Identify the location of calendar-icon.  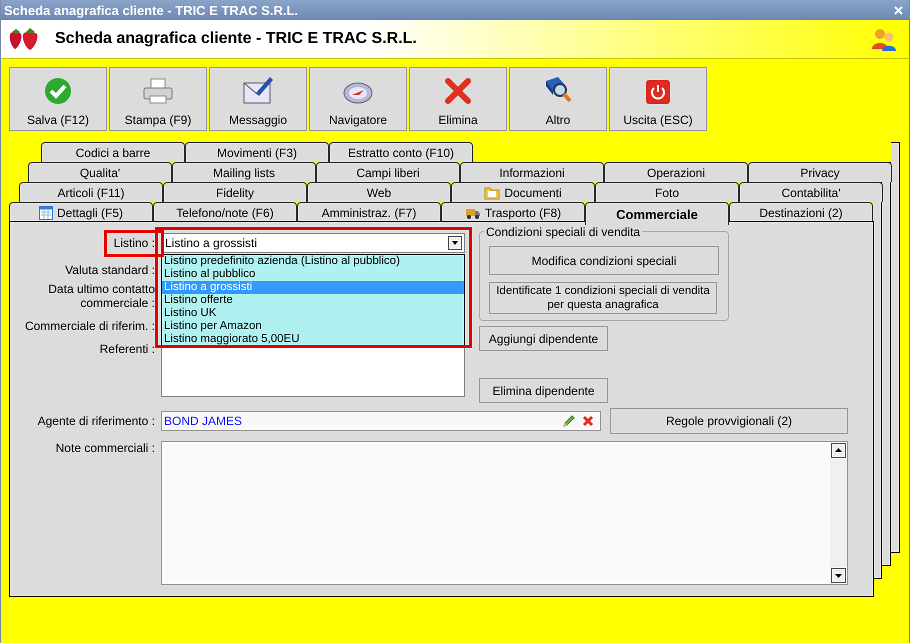
(45, 213).